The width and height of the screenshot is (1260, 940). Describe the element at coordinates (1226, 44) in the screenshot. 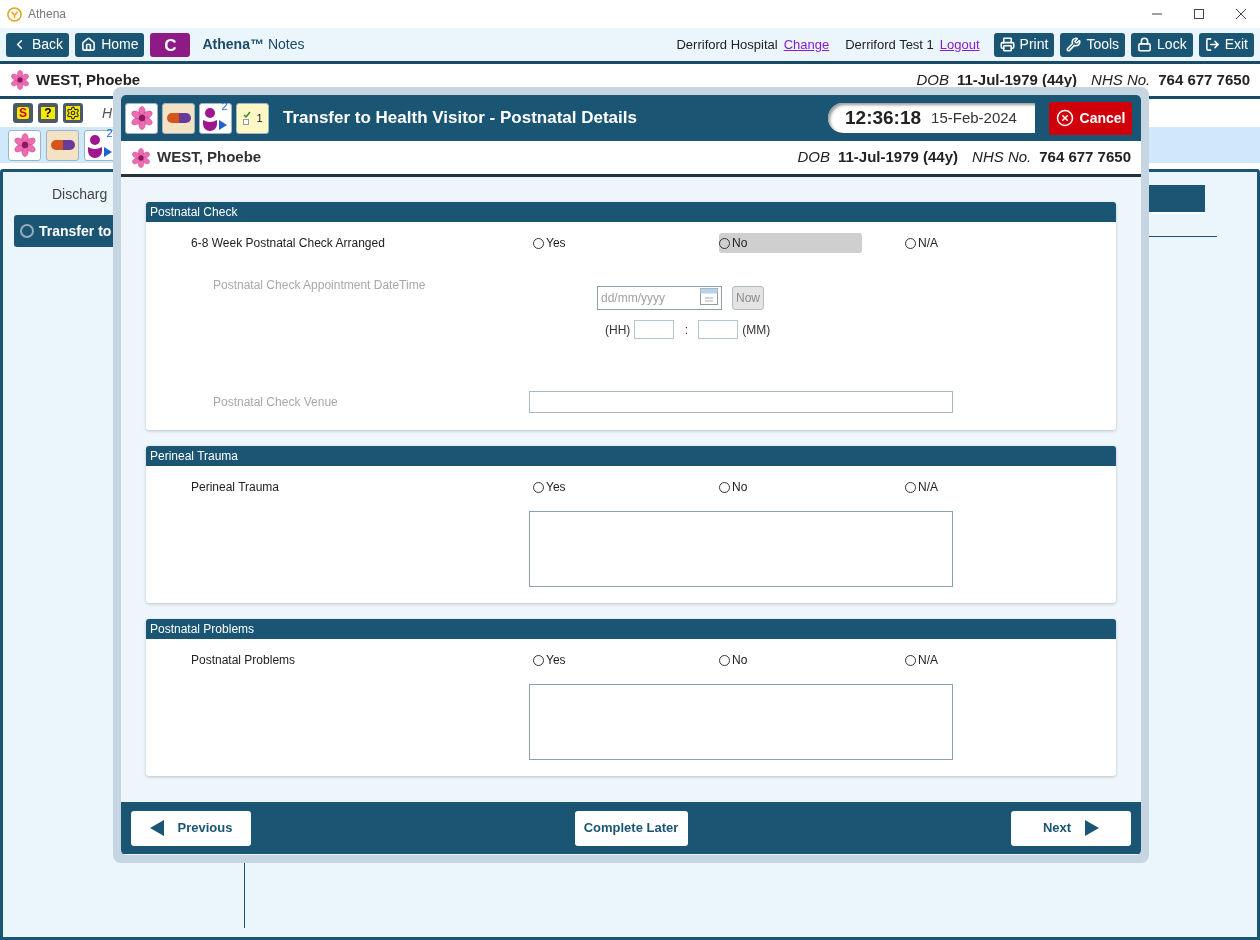

I see `exit-button: Exit` at that location.